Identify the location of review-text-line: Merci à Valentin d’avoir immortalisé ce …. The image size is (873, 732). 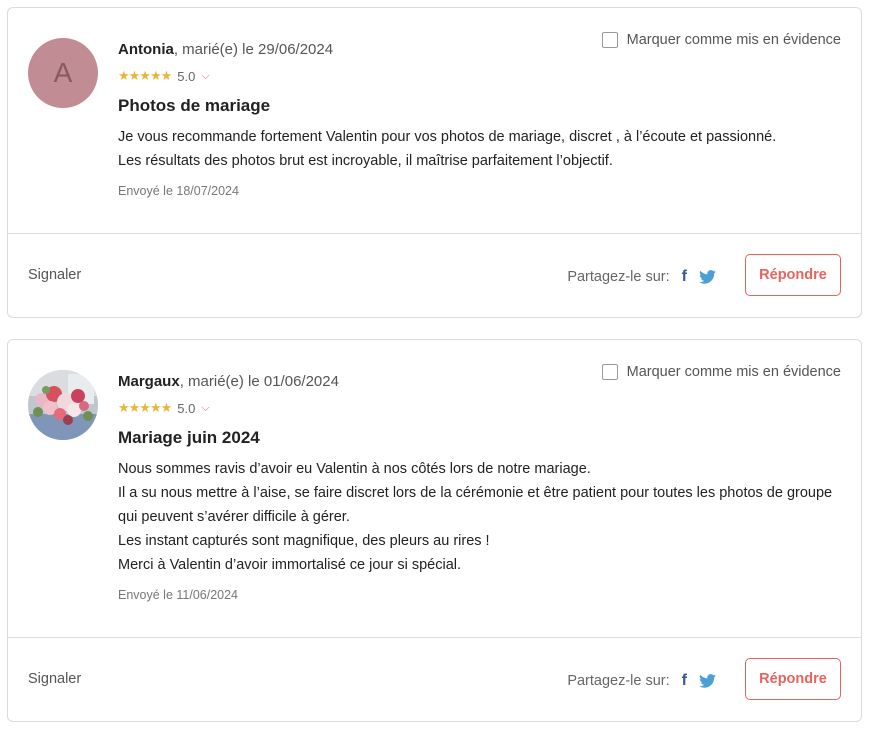
(290, 565).